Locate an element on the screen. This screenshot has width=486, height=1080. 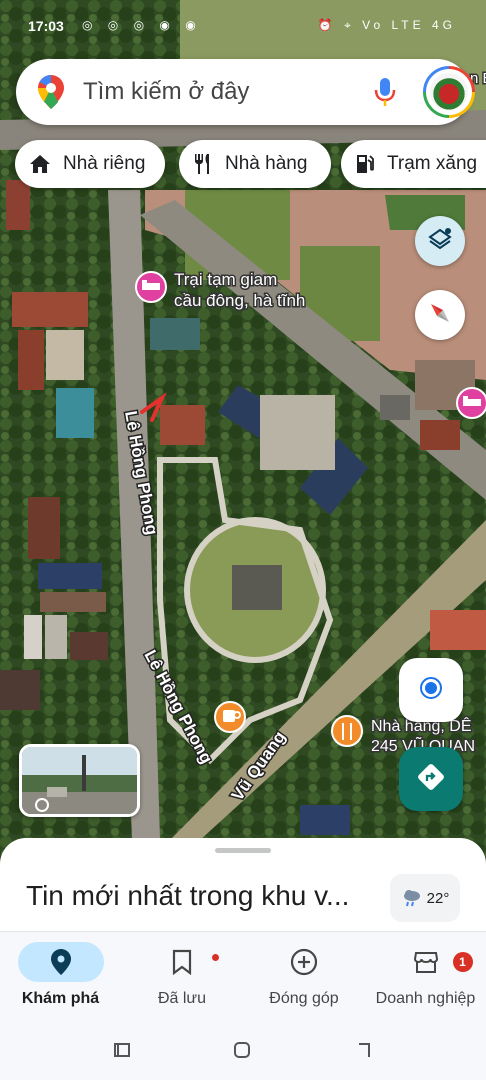
street-view-thumbnail is located at coordinates (79, 780).